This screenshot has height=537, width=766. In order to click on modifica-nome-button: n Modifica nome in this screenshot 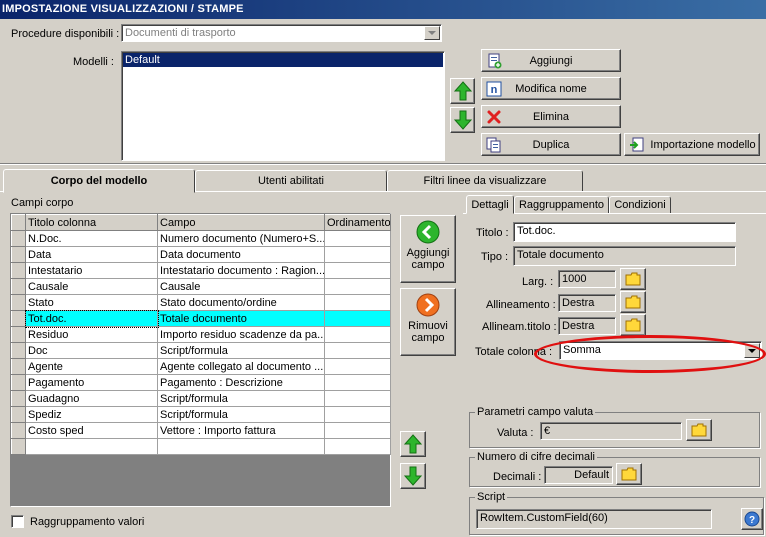, I will do `click(551, 88)`.